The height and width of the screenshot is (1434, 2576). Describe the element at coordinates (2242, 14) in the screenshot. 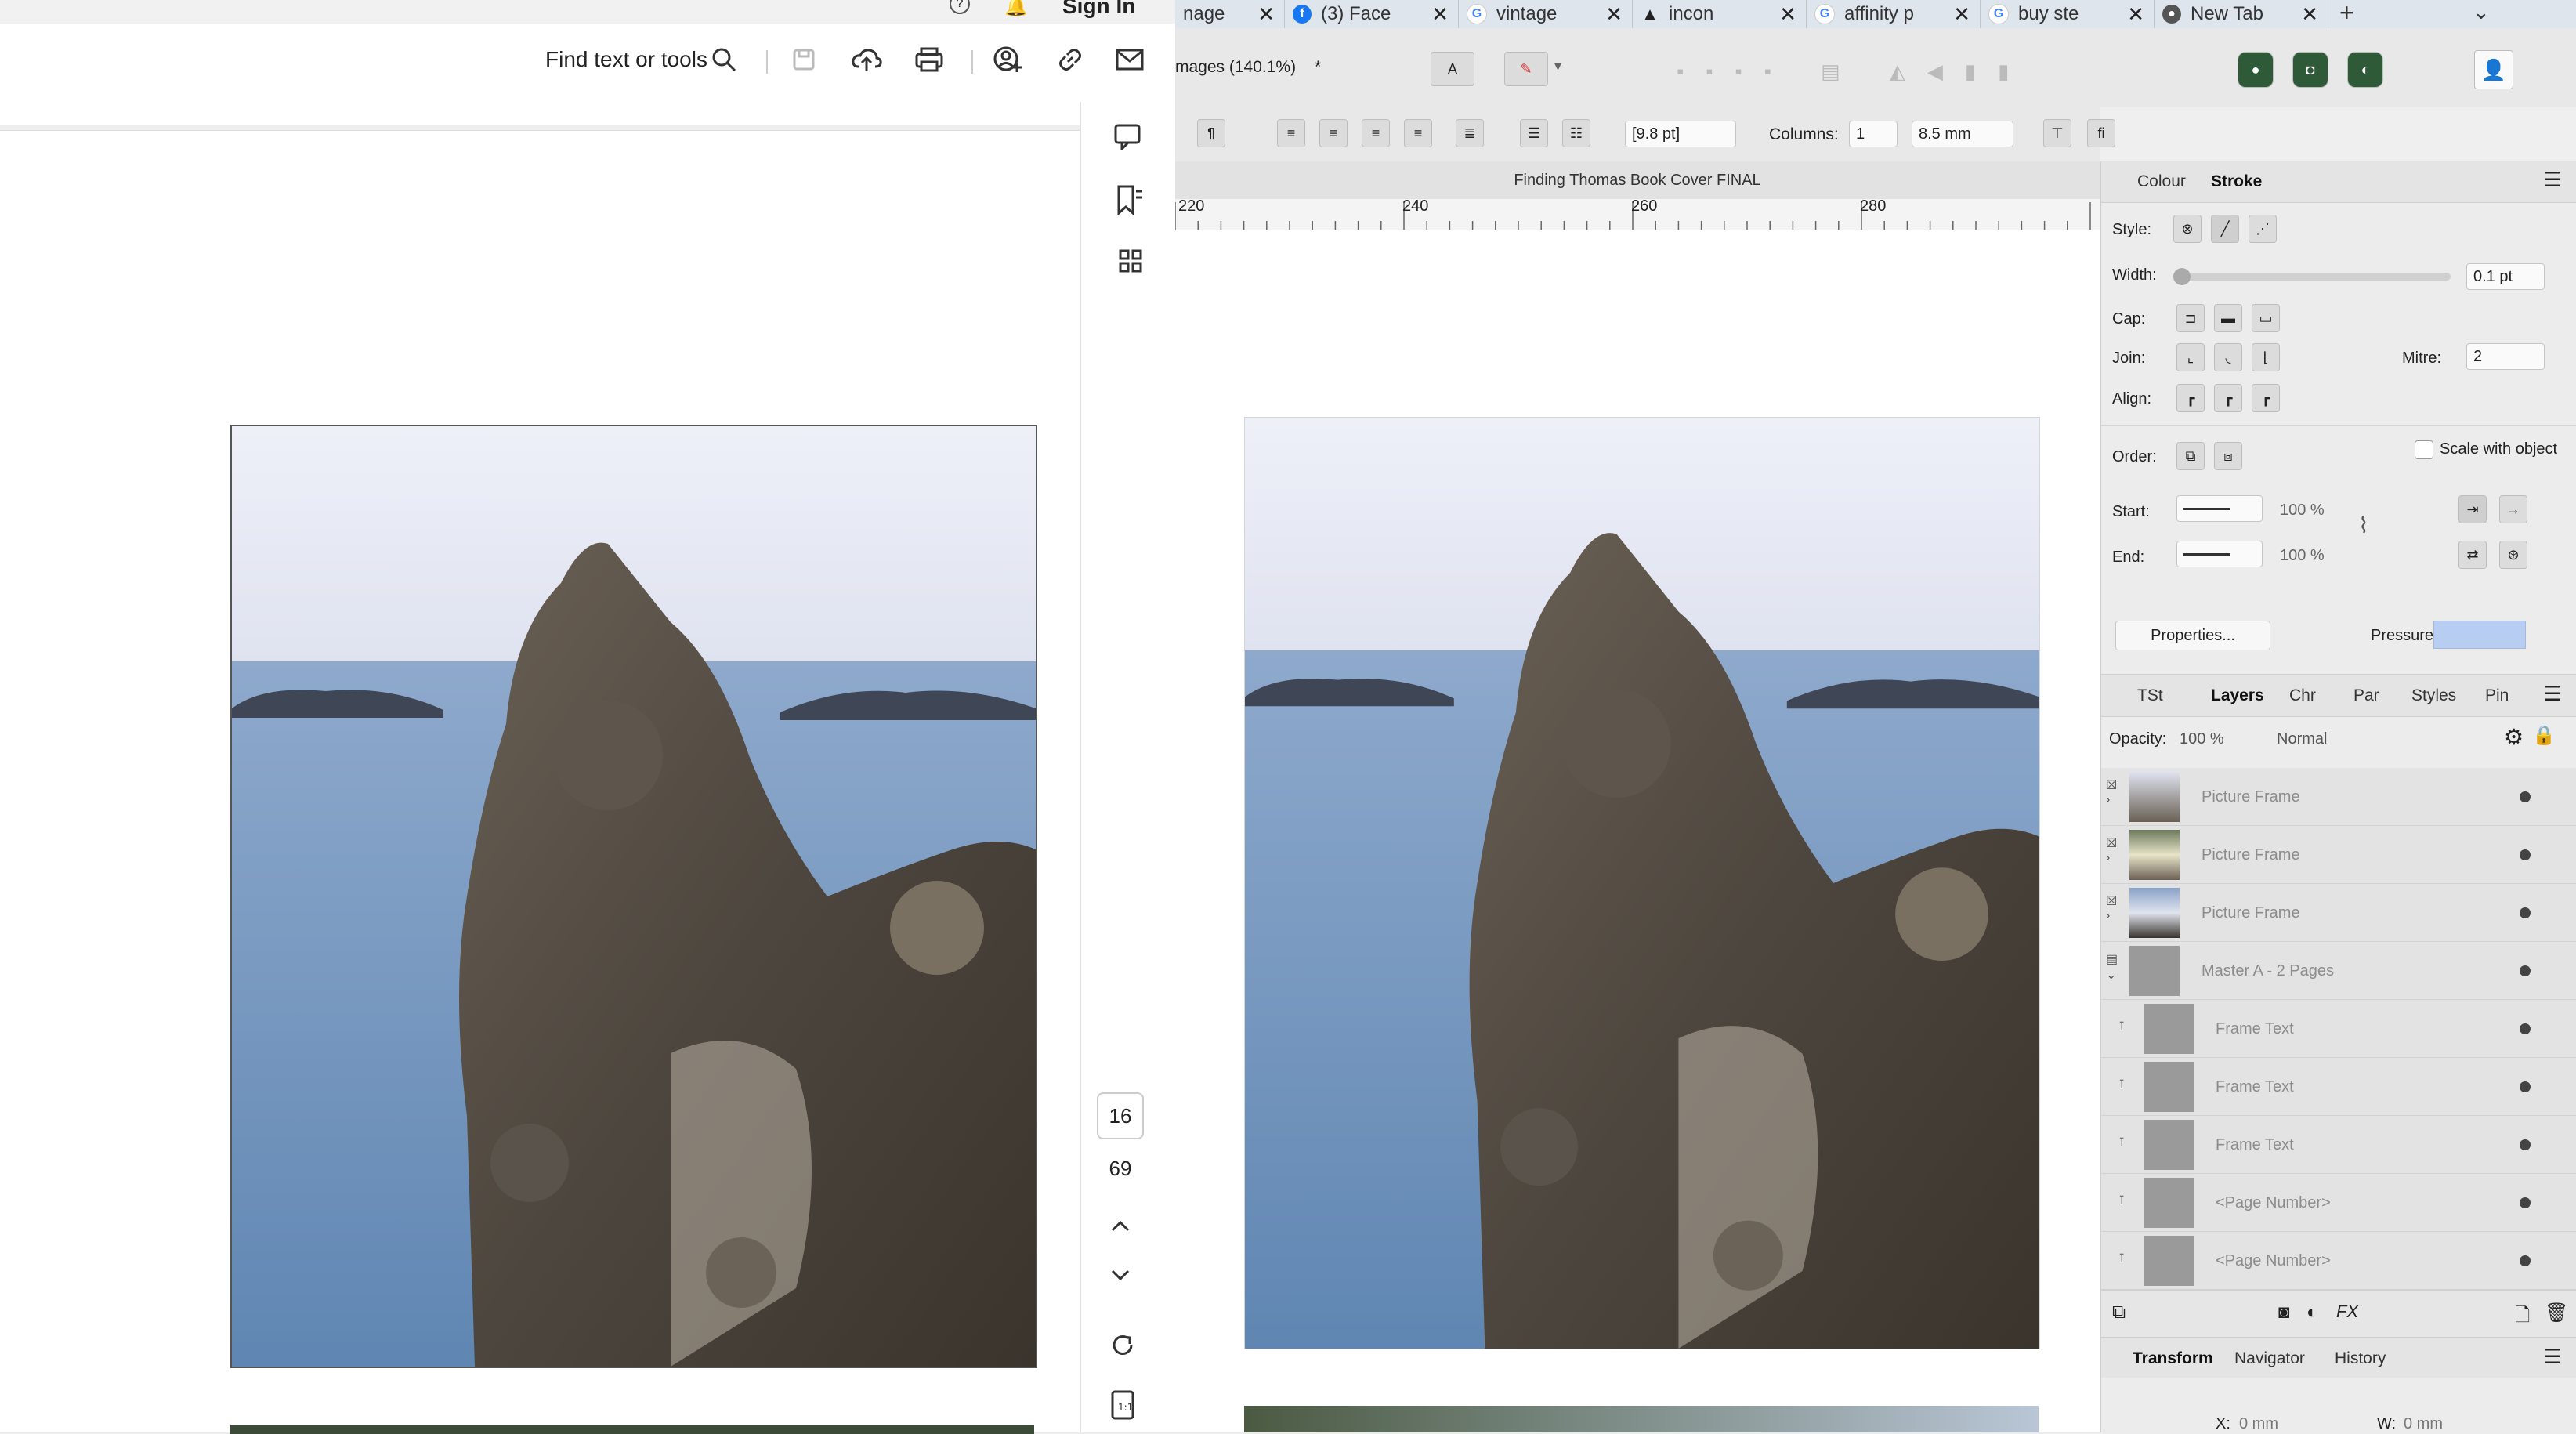

I see `browser-tab: ● New Tab ✕` at that location.